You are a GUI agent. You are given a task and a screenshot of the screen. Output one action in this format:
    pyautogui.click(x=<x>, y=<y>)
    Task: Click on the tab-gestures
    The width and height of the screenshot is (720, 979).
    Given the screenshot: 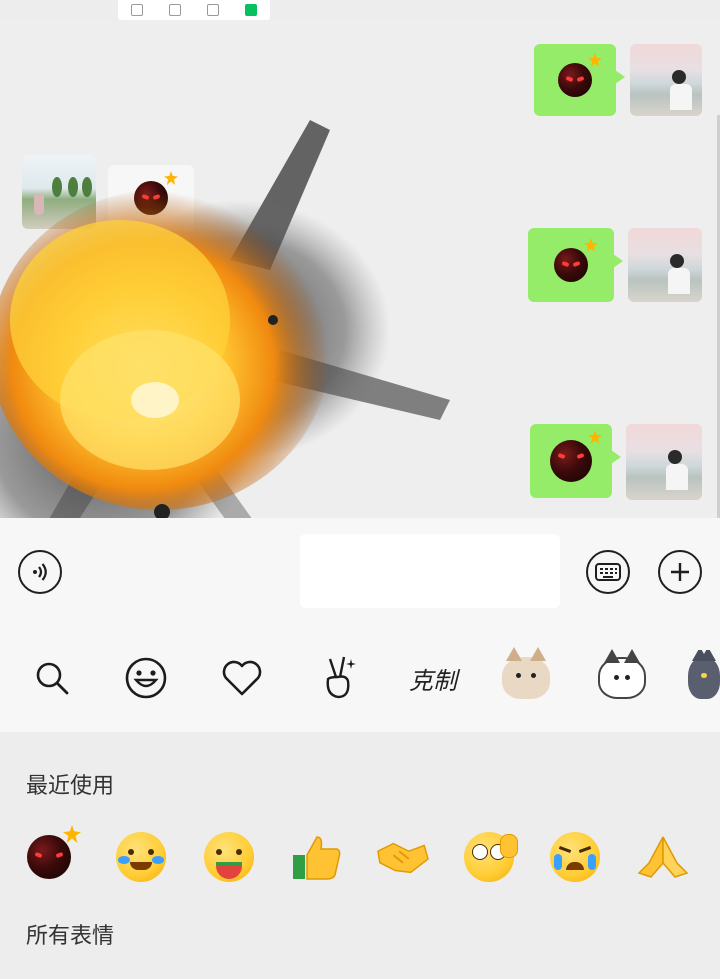 What is the action you would take?
    pyautogui.click(x=338, y=678)
    